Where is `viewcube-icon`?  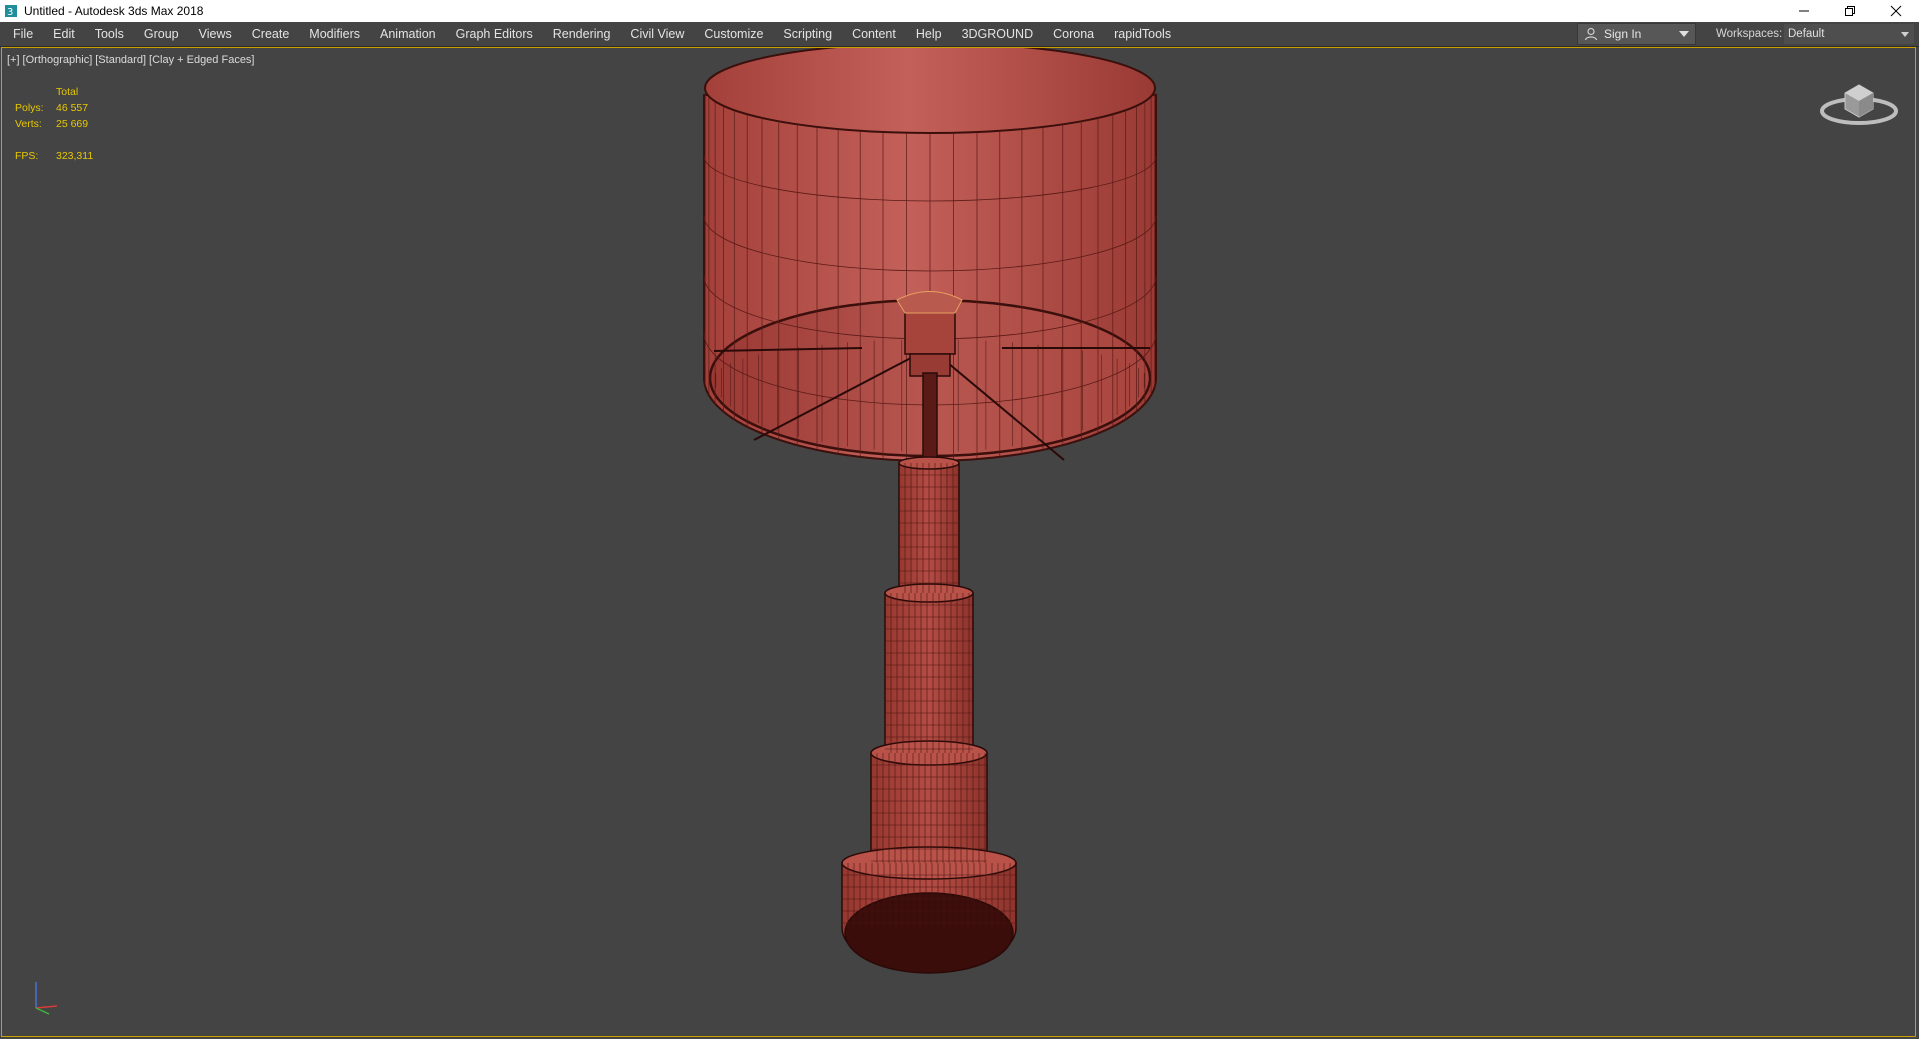 viewcube-icon is located at coordinates (1859, 101).